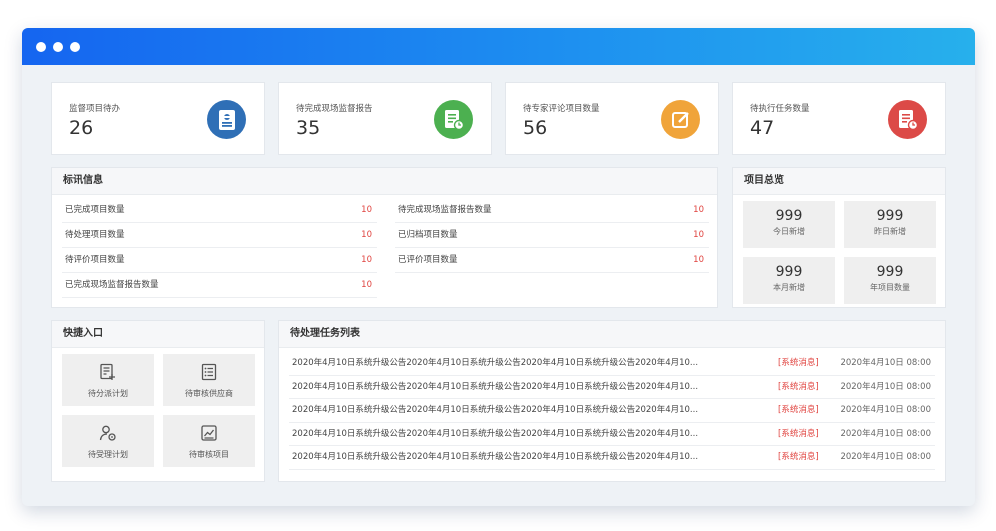  I want to click on stat-label: 监督项目待办, so click(95, 109).